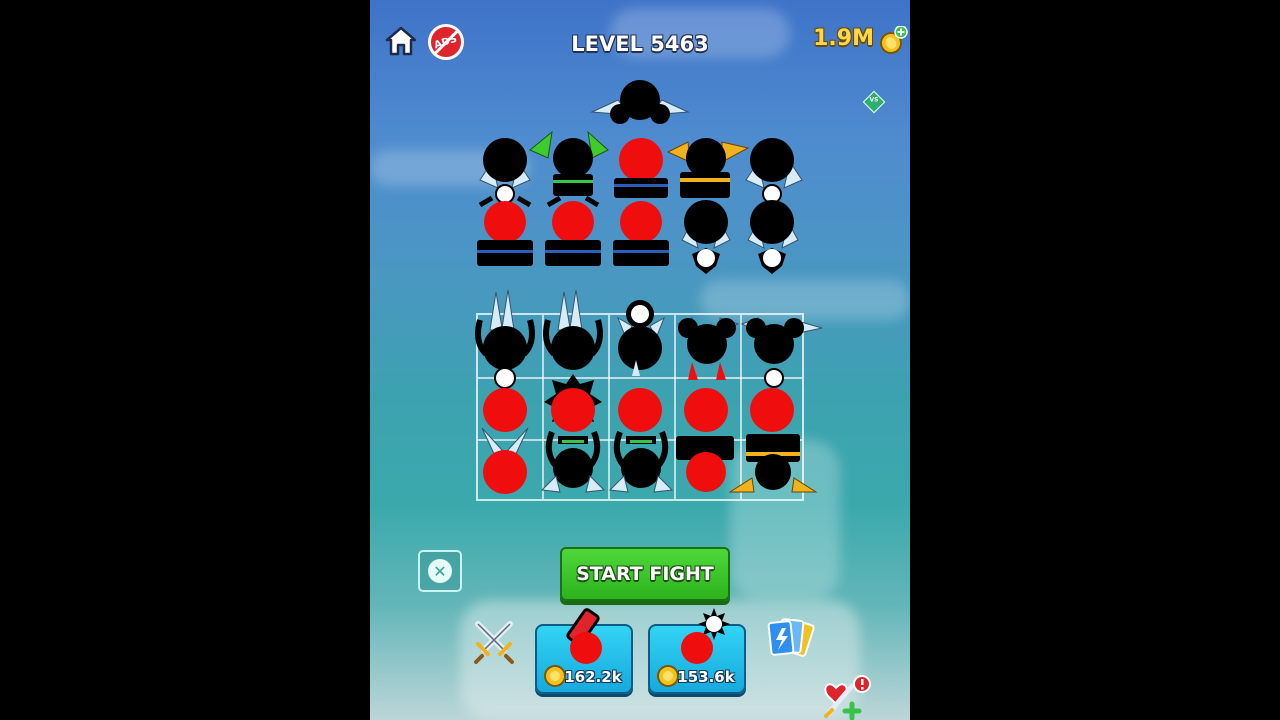  What do you see at coordinates (494, 640) in the screenshot?
I see `crossed-swords-icon` at bounding box center [494, 640].